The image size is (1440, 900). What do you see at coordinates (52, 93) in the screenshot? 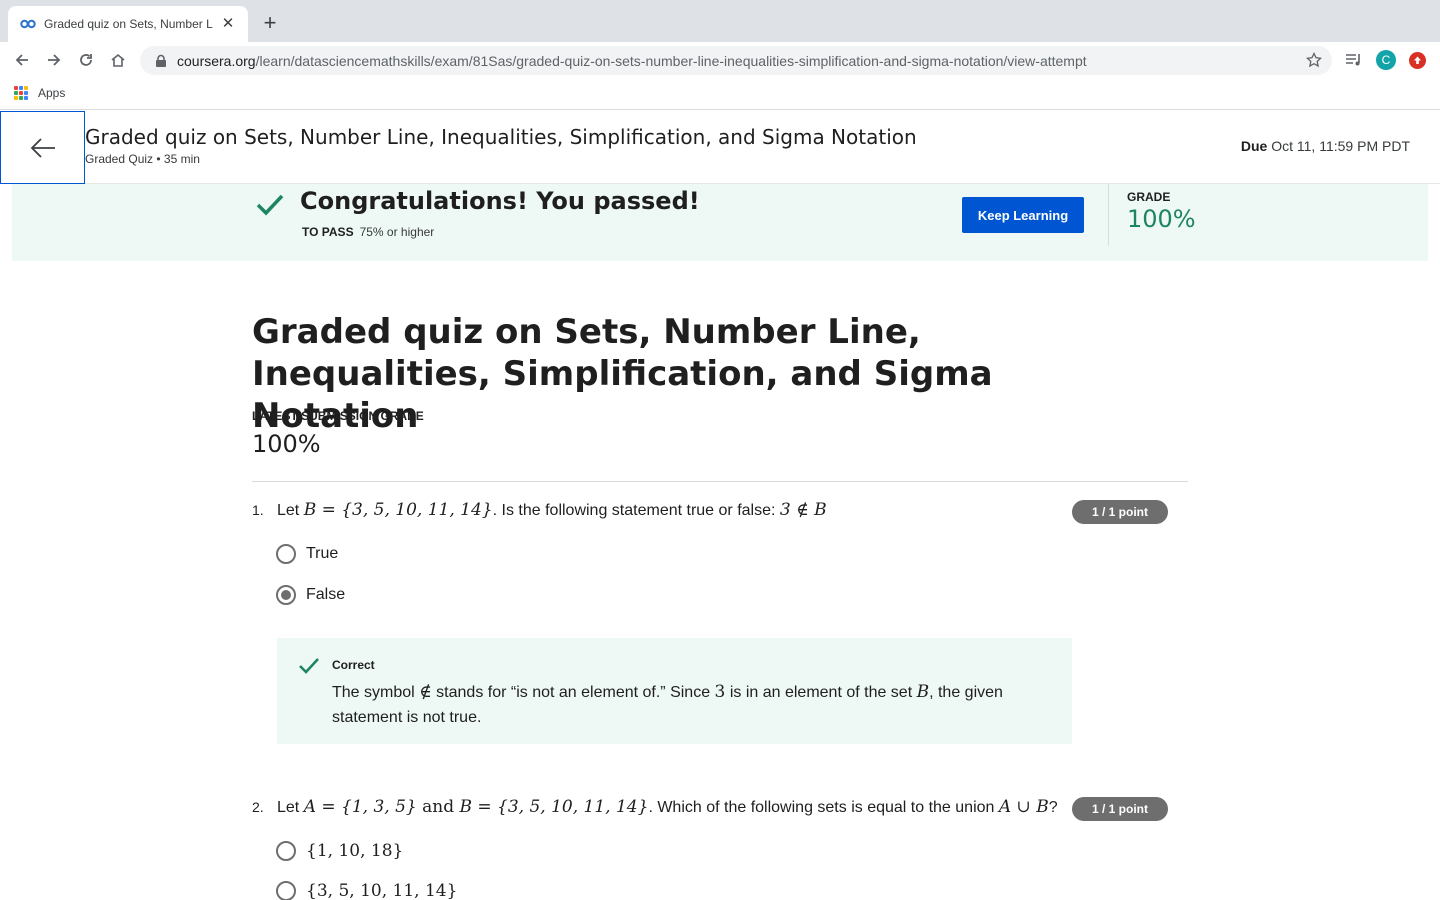
I see `apps-label: Apps` at bounding box center [52, 93].